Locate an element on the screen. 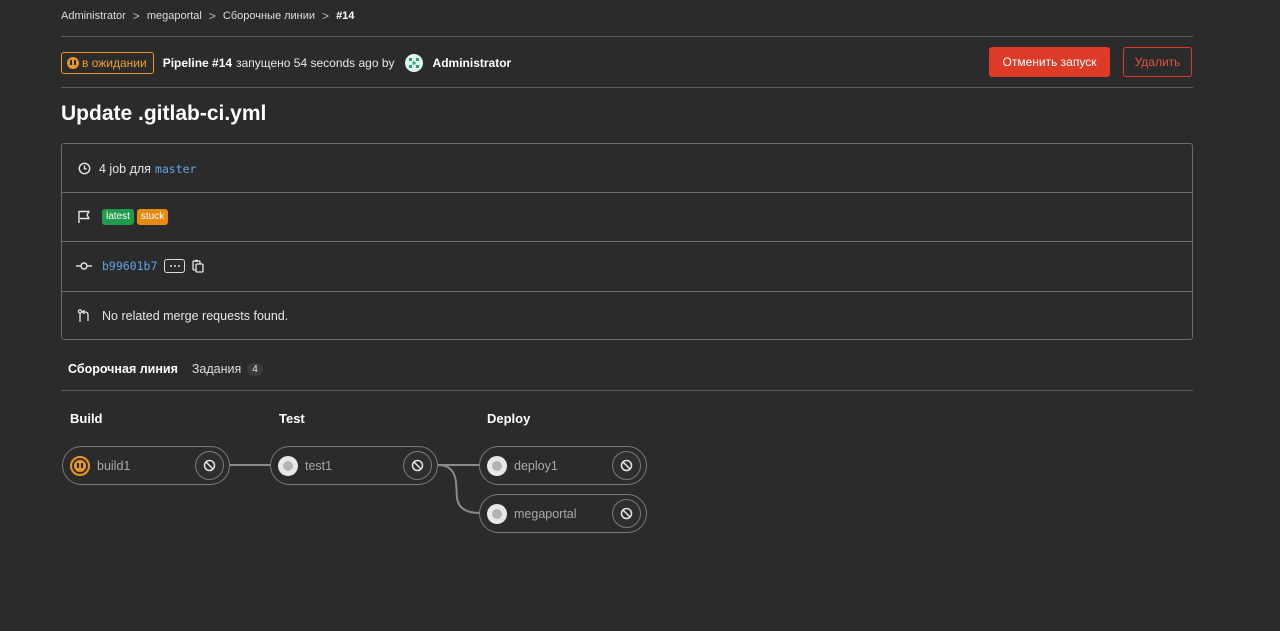 This screenshot has height=631, width=1280. job-build1: build1 is located at coordinates (146, 465).